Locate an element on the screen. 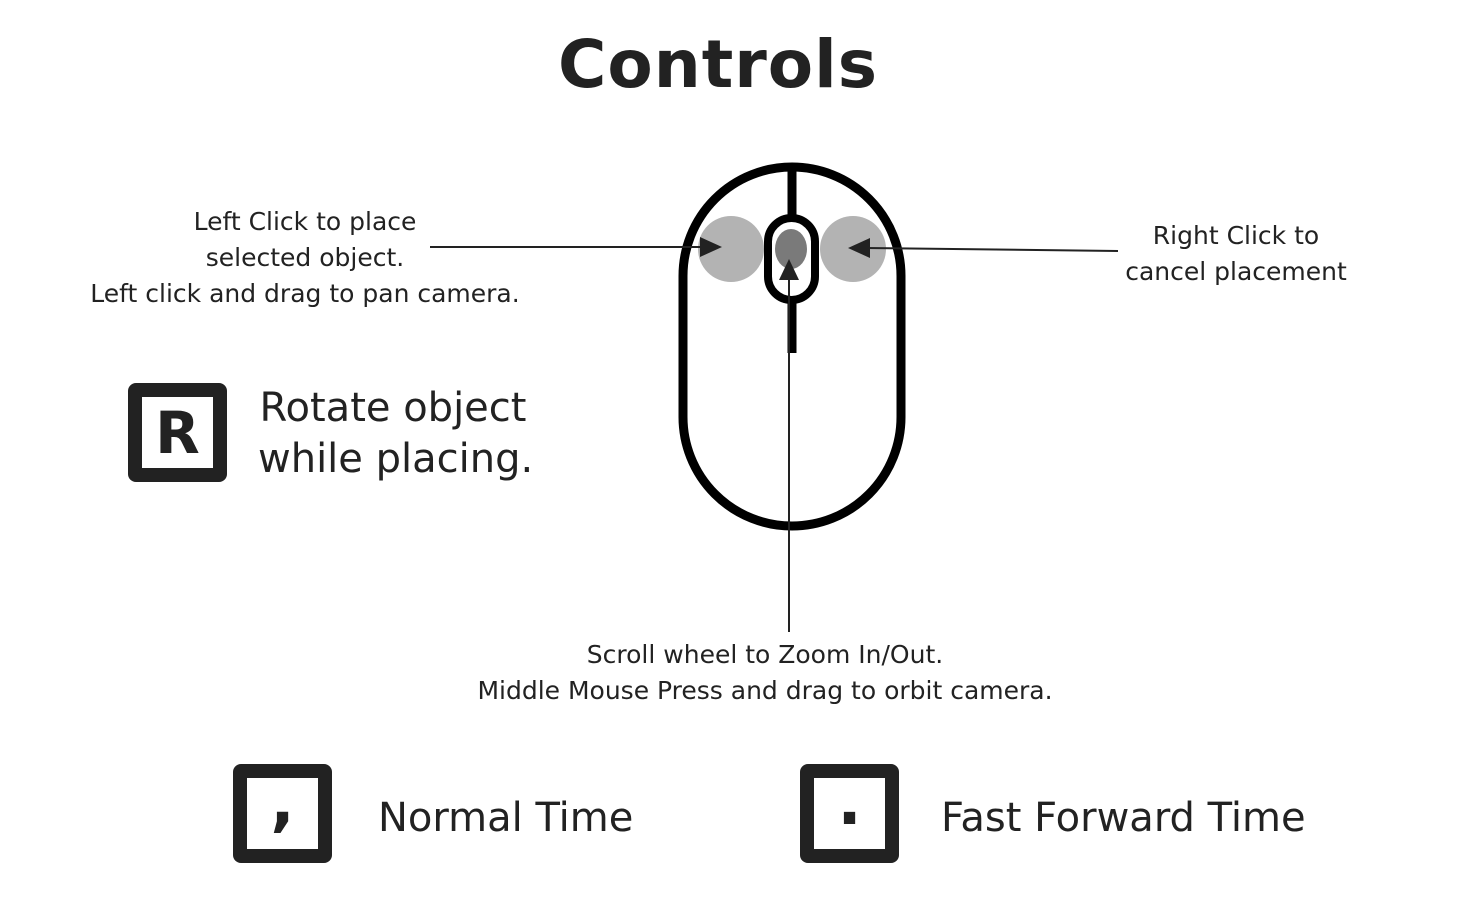  period-key-icon: . is located at coordinates (849, 813).